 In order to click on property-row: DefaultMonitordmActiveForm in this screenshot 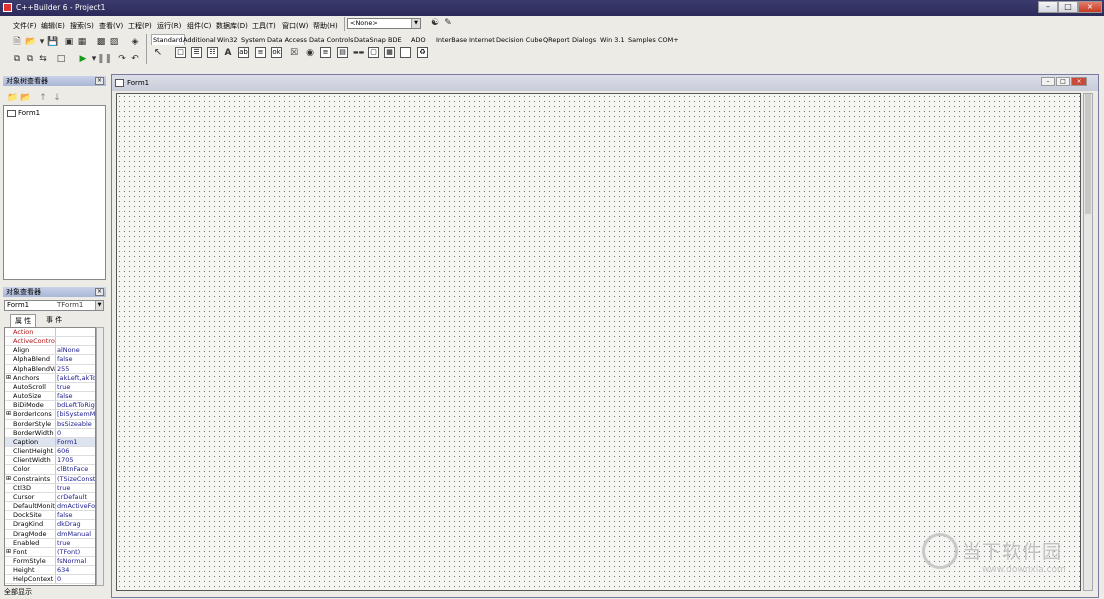, I will do `click(50, 507)`.